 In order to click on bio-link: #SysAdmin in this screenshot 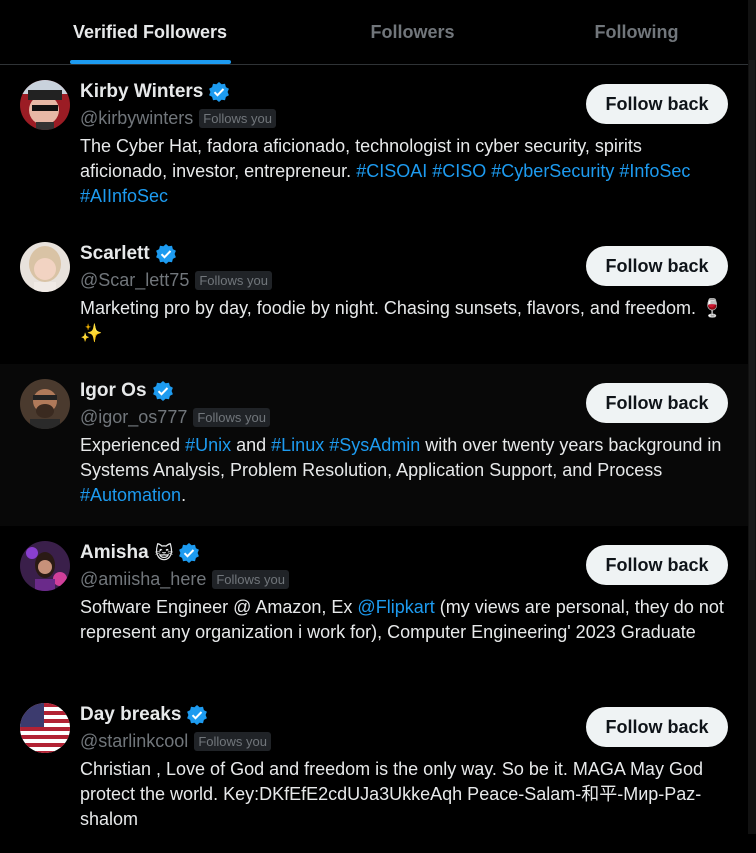, I will do `click(374, 445)`.